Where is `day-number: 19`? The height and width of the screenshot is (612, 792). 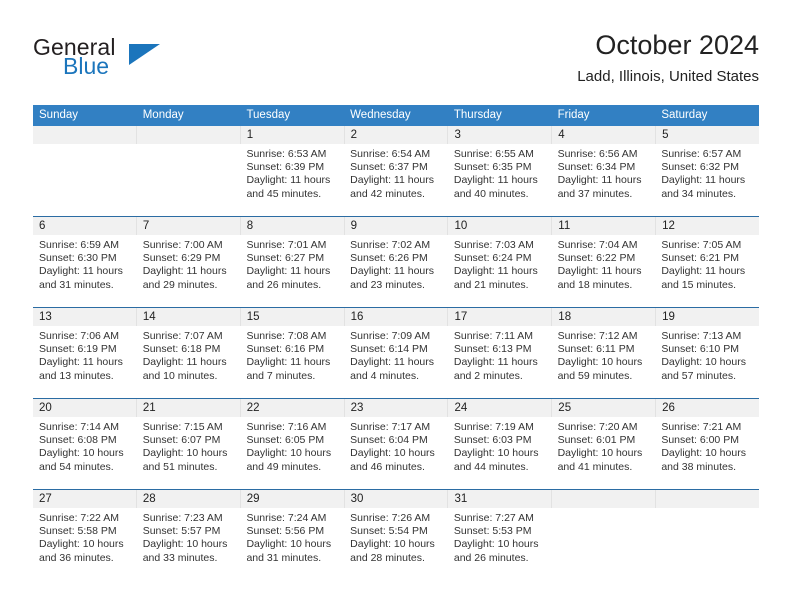
day-number: 19 is located at coordinates (707, 317).